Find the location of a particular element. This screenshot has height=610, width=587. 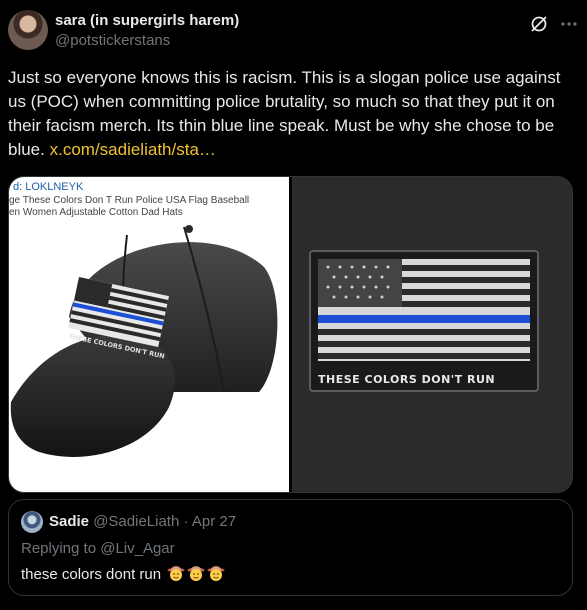

quote-body: these colors dont run is located at coordinates (123, 574).